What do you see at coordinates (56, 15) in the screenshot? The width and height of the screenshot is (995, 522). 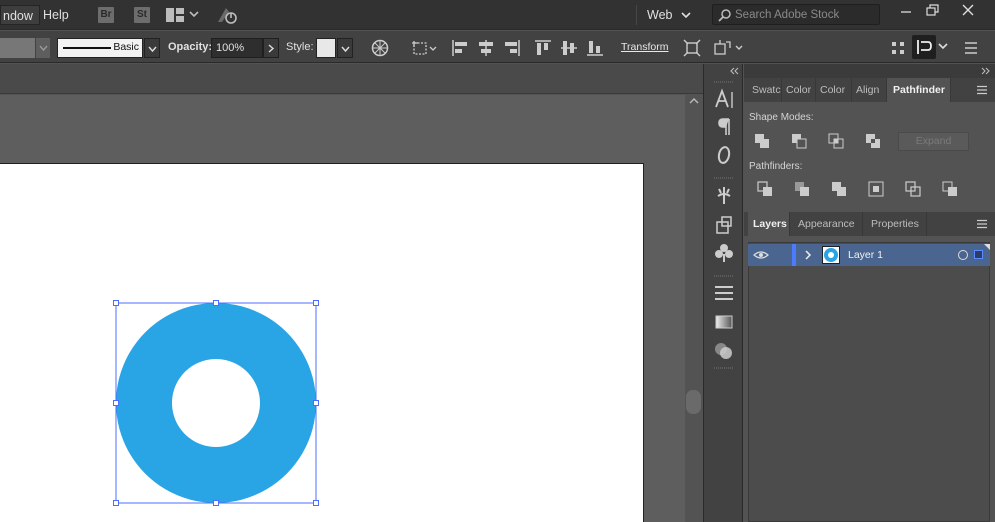 I see `menu-help: Help` at bounding box center [56, 15].